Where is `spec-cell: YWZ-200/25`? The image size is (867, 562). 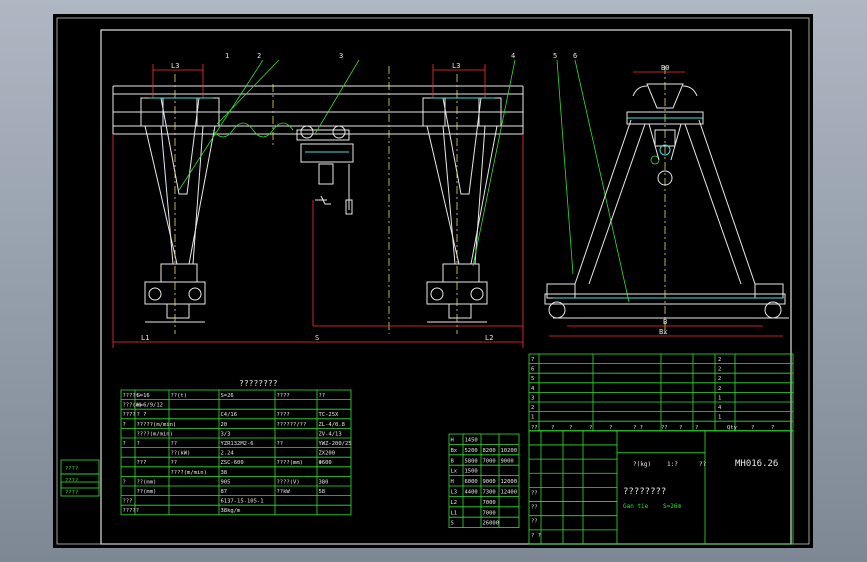 spec-cell: YWZ-200/25 is located at coordinates (335, 444).